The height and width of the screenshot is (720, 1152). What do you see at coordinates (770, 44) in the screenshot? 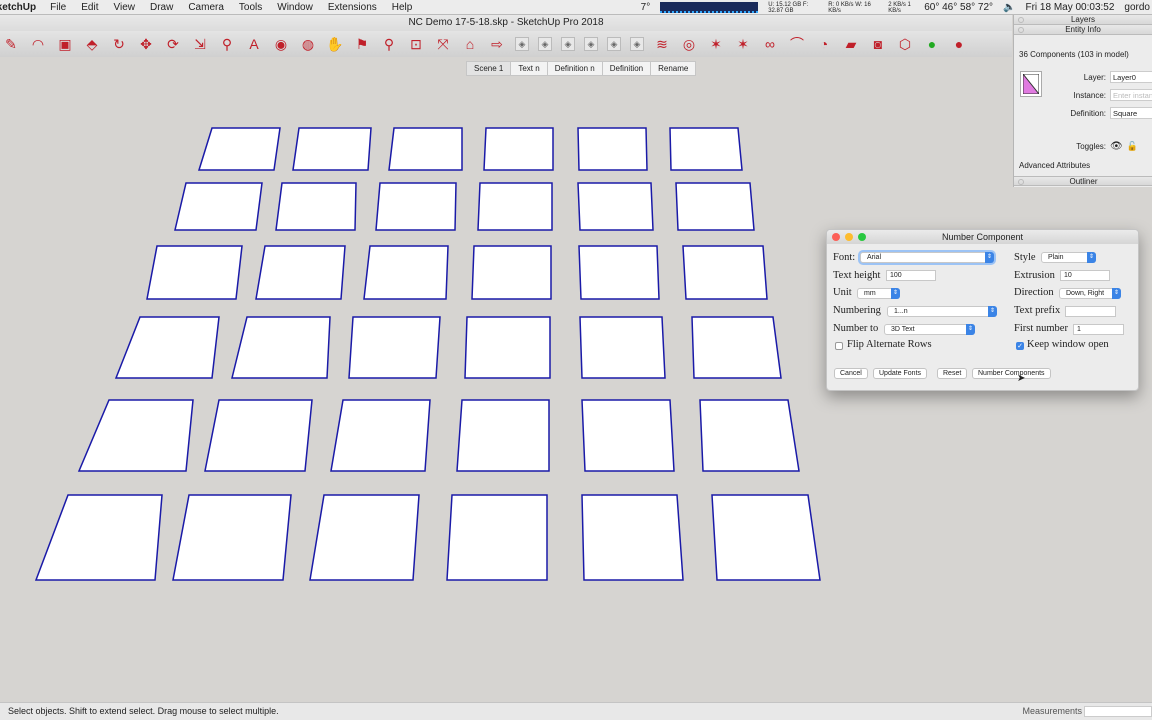
I see `link-icon: ∞` at bounding box center [770, 44].